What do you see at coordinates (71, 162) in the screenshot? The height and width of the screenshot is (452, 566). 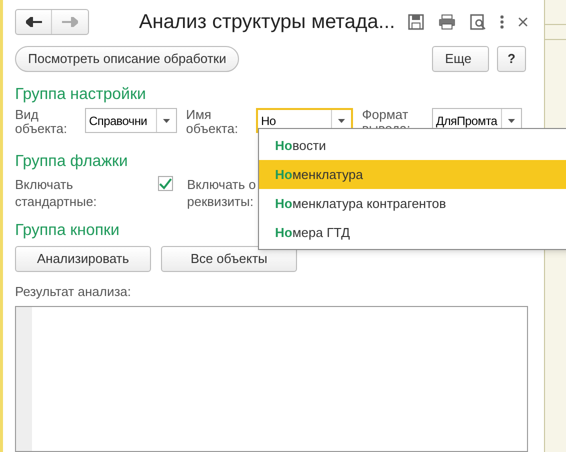 I see `group-title: Группа флажки` at bounding box center [71, 162].